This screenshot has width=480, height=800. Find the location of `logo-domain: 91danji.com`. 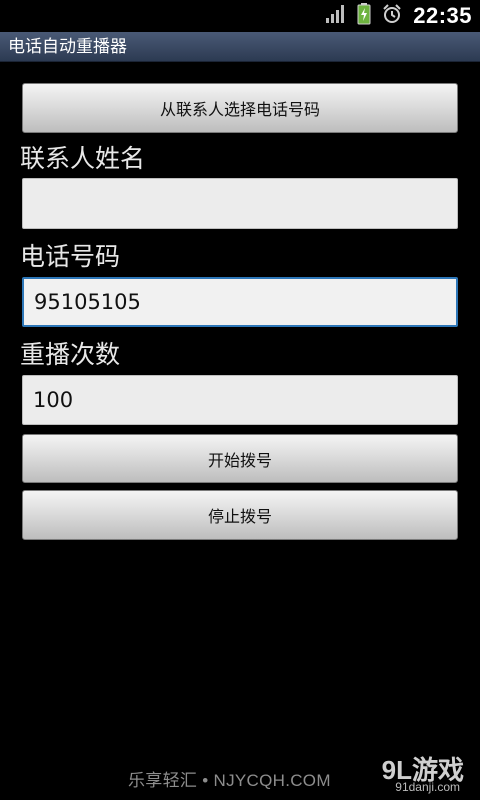

logo-domain: 91danji.com is located at coordinates (427, 787).